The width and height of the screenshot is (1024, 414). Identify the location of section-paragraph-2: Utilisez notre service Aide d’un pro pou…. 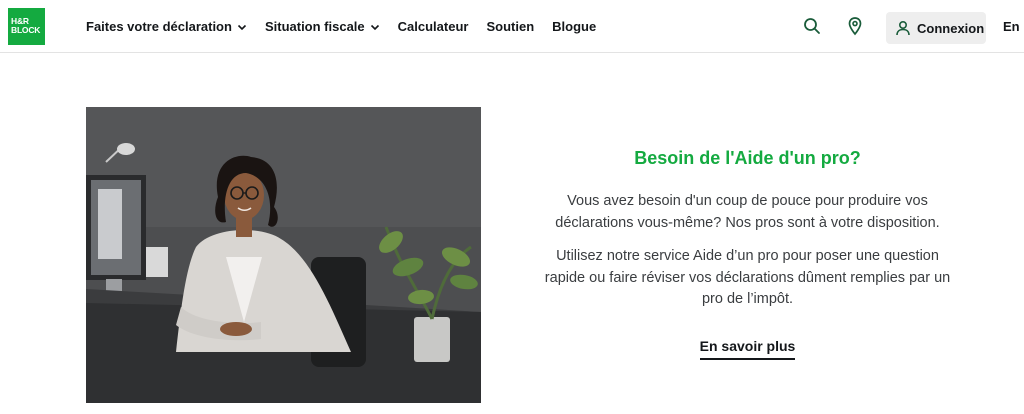
(747, 277).